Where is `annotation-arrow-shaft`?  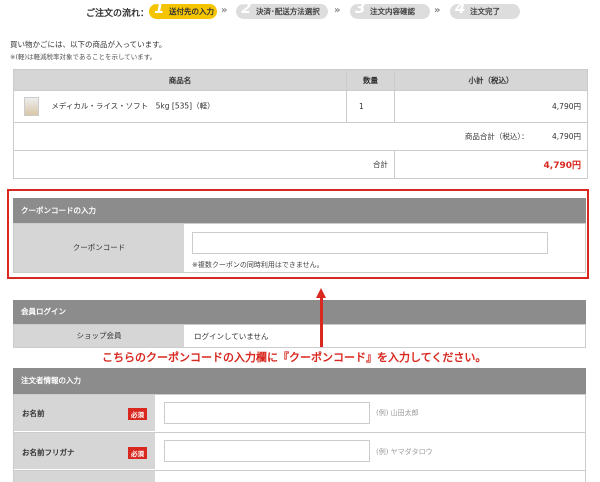
annotation-arrow-shaft is located at coordinates (321, 322).